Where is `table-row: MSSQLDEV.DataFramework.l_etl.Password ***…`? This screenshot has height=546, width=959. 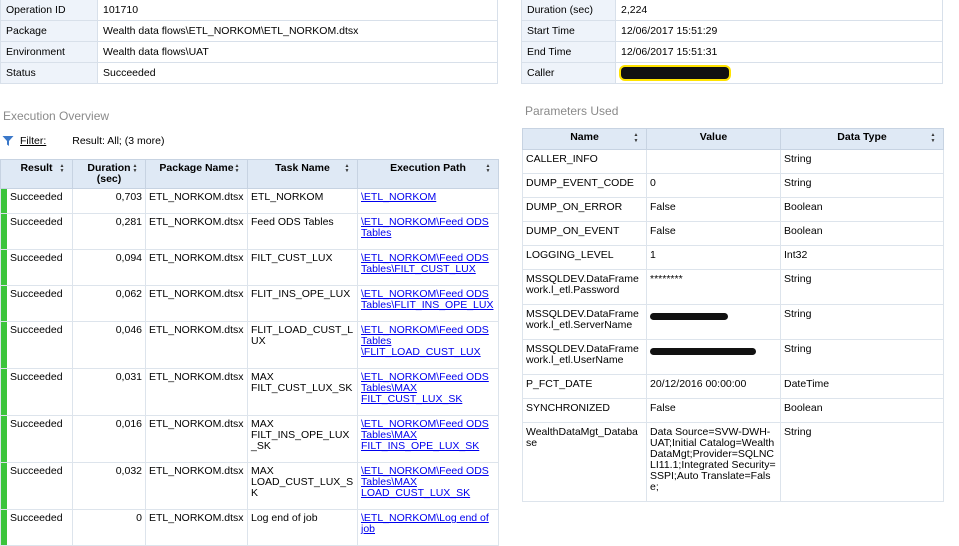 table-row: MSSQLDEV.DataFramework.l_etl.Password ***… is located at coordinates (733, 287).